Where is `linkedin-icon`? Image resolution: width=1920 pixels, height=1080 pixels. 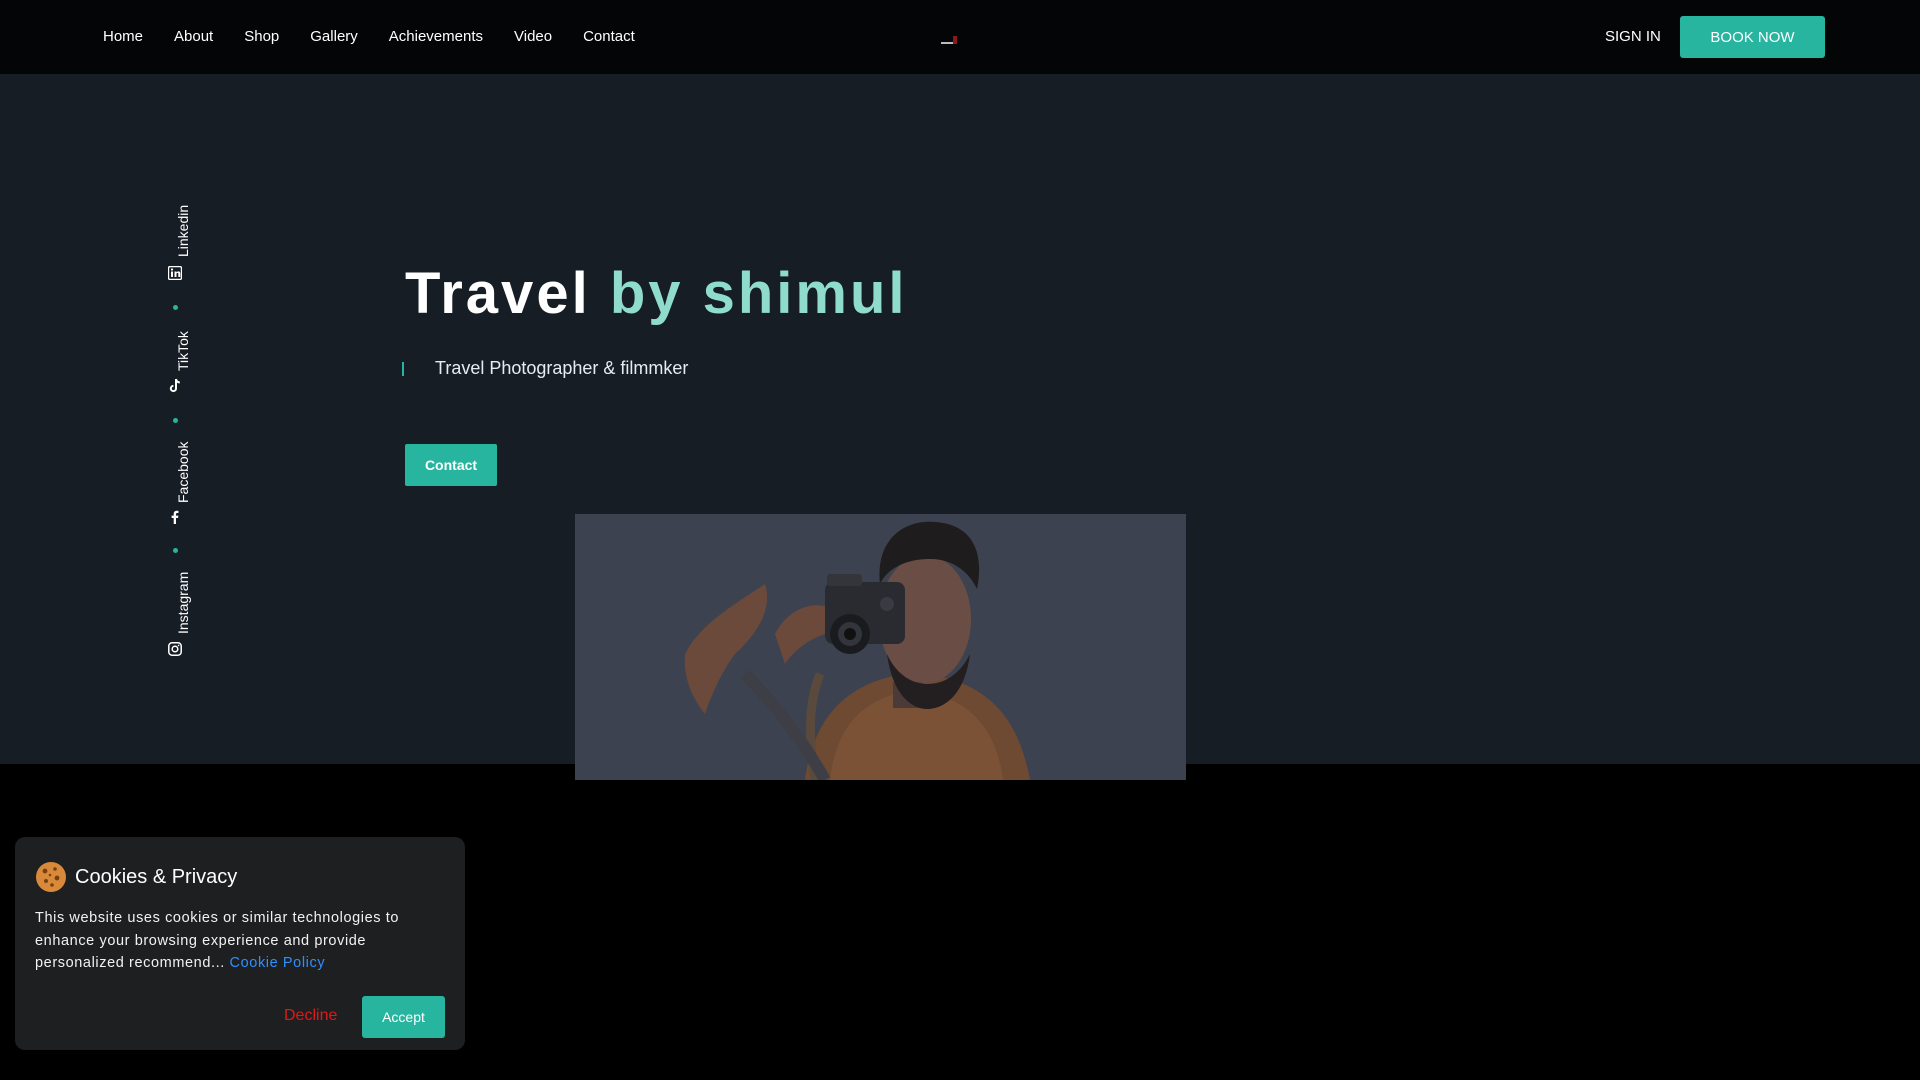 linkedin-icon is located at coordinates (175, 273).